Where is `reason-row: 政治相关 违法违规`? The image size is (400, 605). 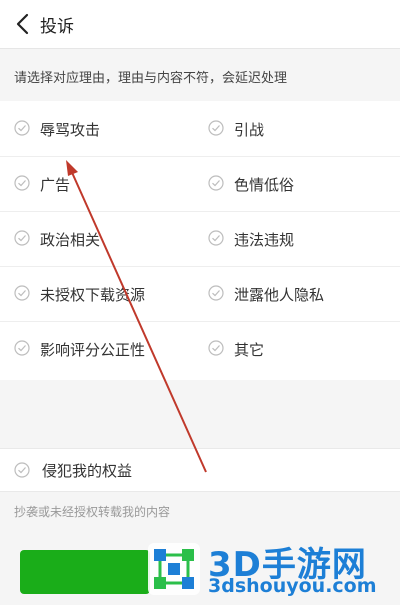 reason-row: 政治相关 违法违规 is located at coordinates (200, 239).